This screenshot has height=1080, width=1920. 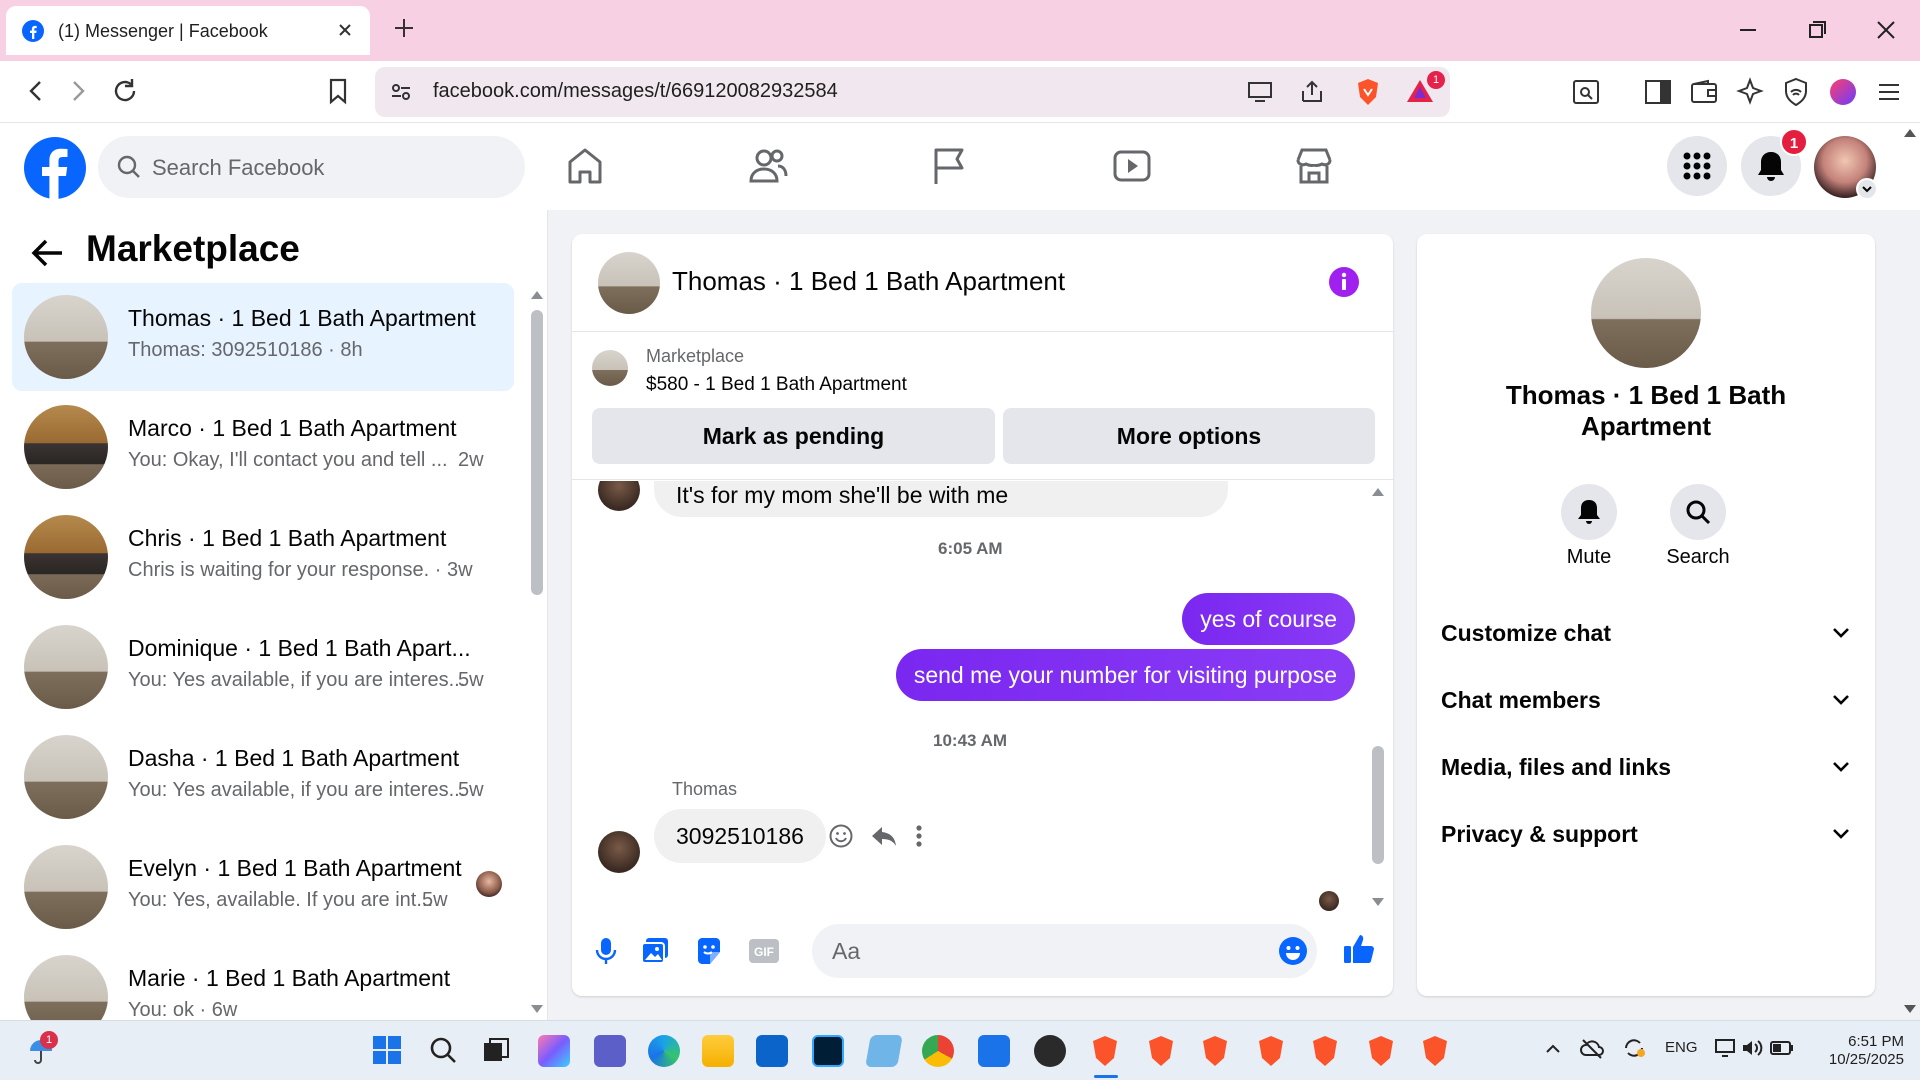 I want to click on edge-icon, so click(x=664, y=1051).